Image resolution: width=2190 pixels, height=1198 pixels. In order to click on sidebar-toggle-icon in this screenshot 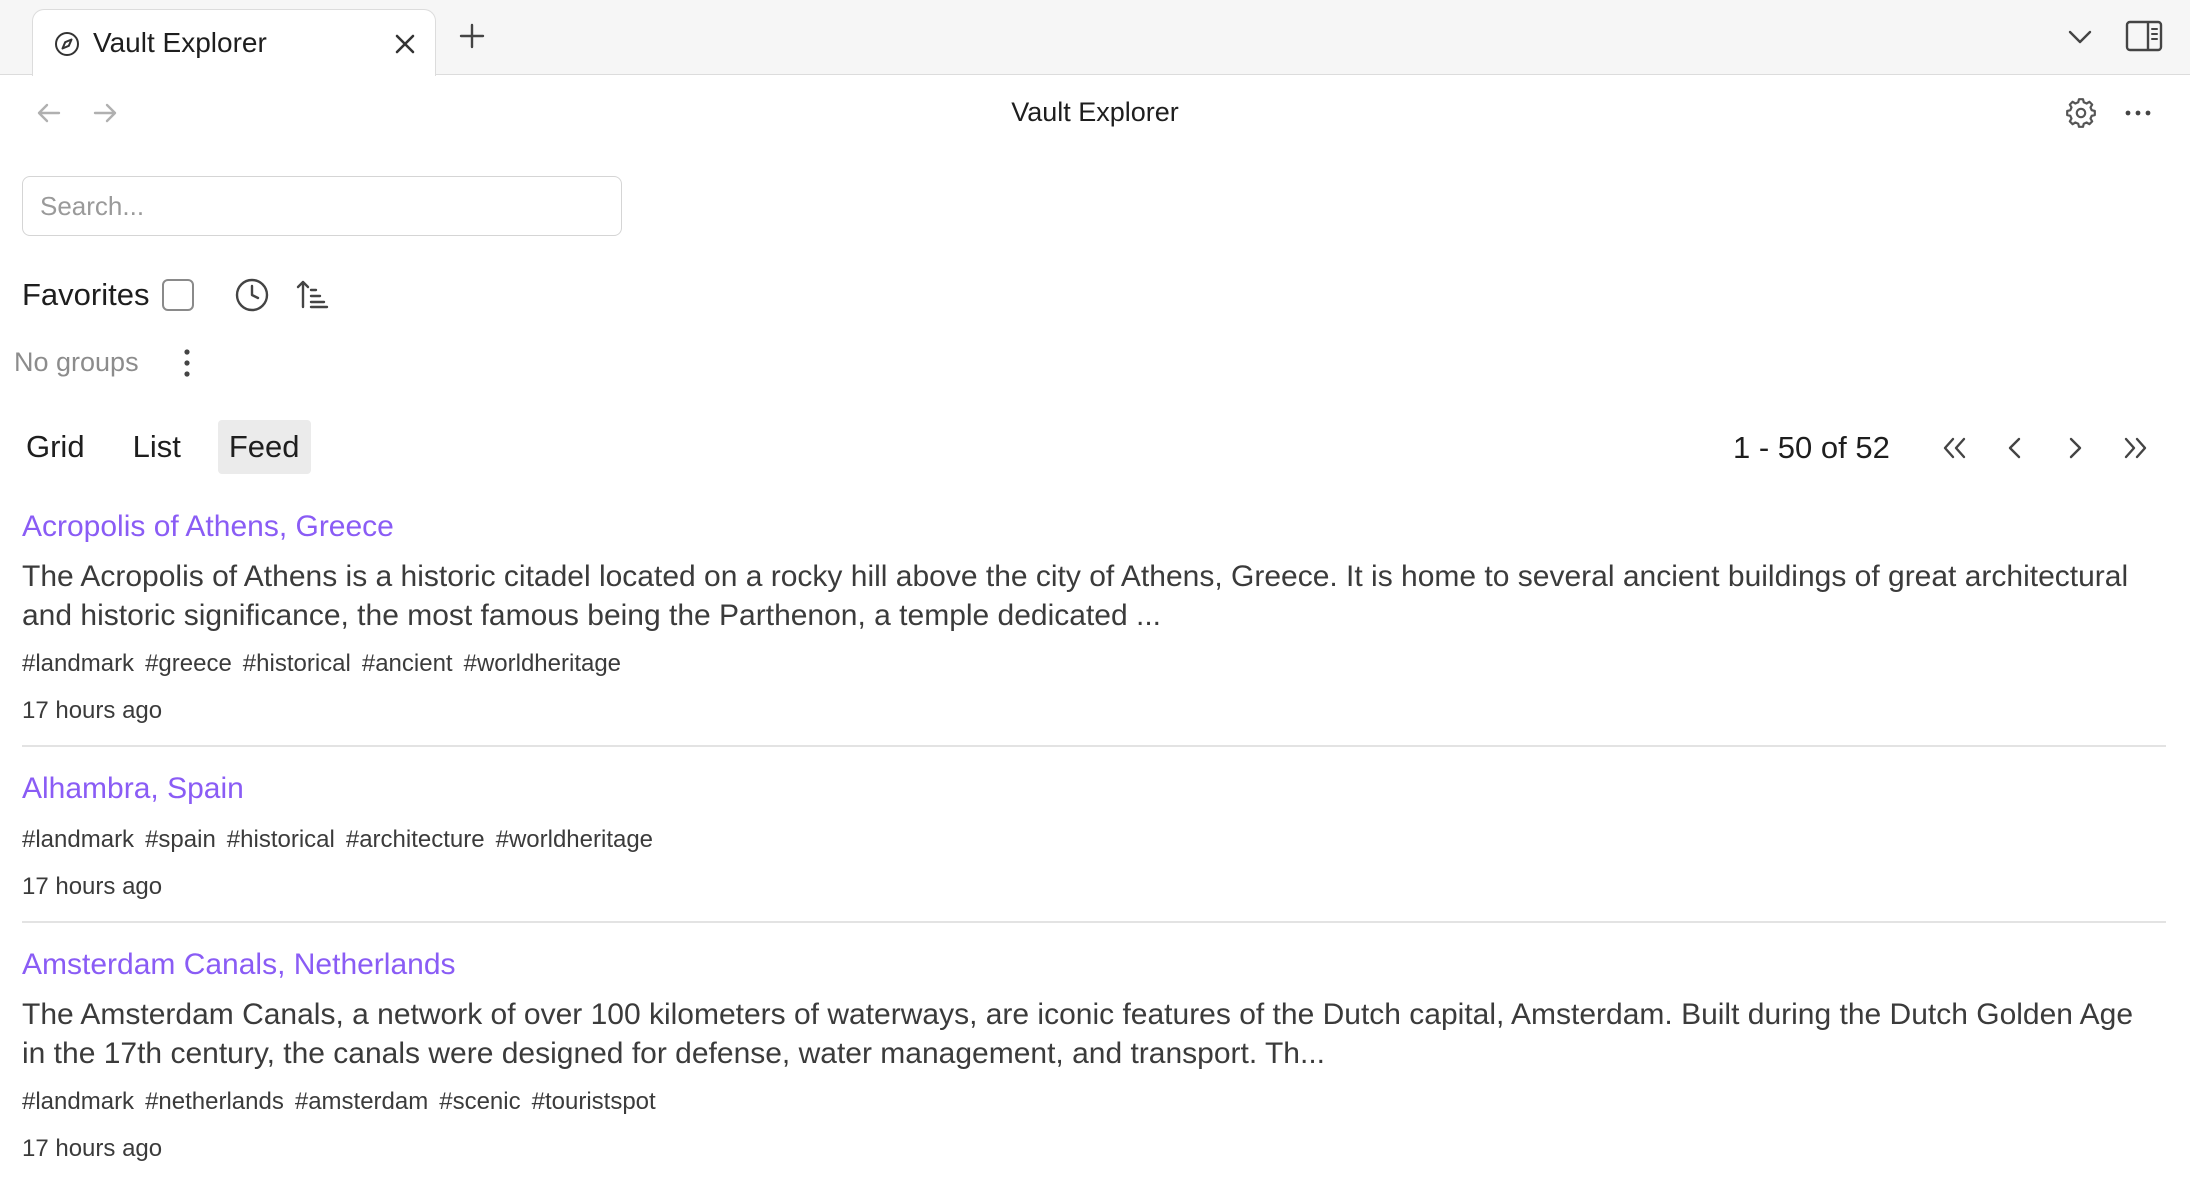, I will do `click(2144, 36)`.